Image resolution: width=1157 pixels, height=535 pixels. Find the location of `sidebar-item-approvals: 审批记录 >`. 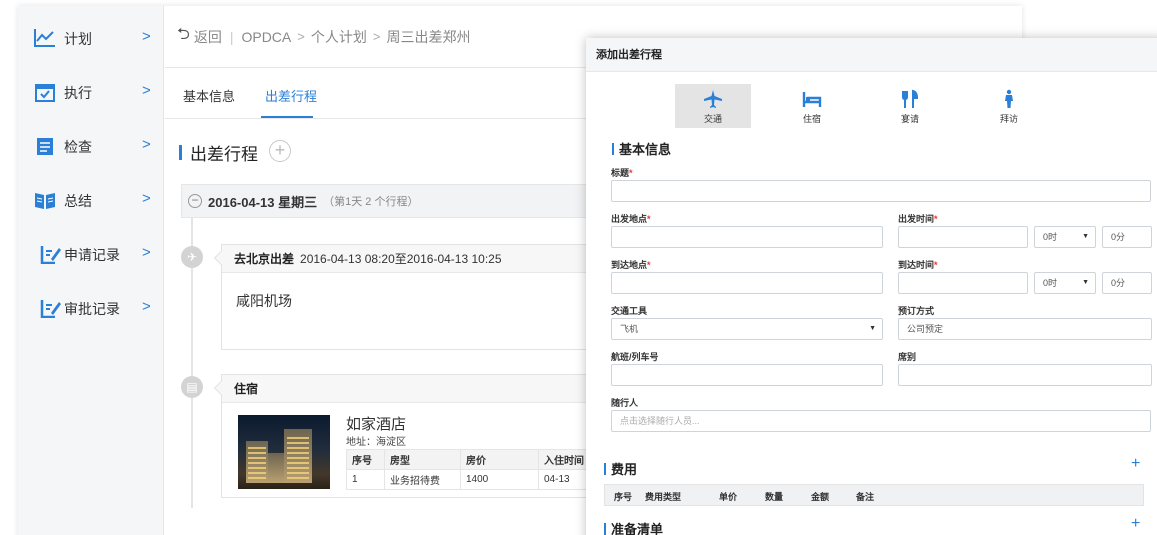

sidebar-item-approvals: 审批记录 > is located at coordinates (91, 308).